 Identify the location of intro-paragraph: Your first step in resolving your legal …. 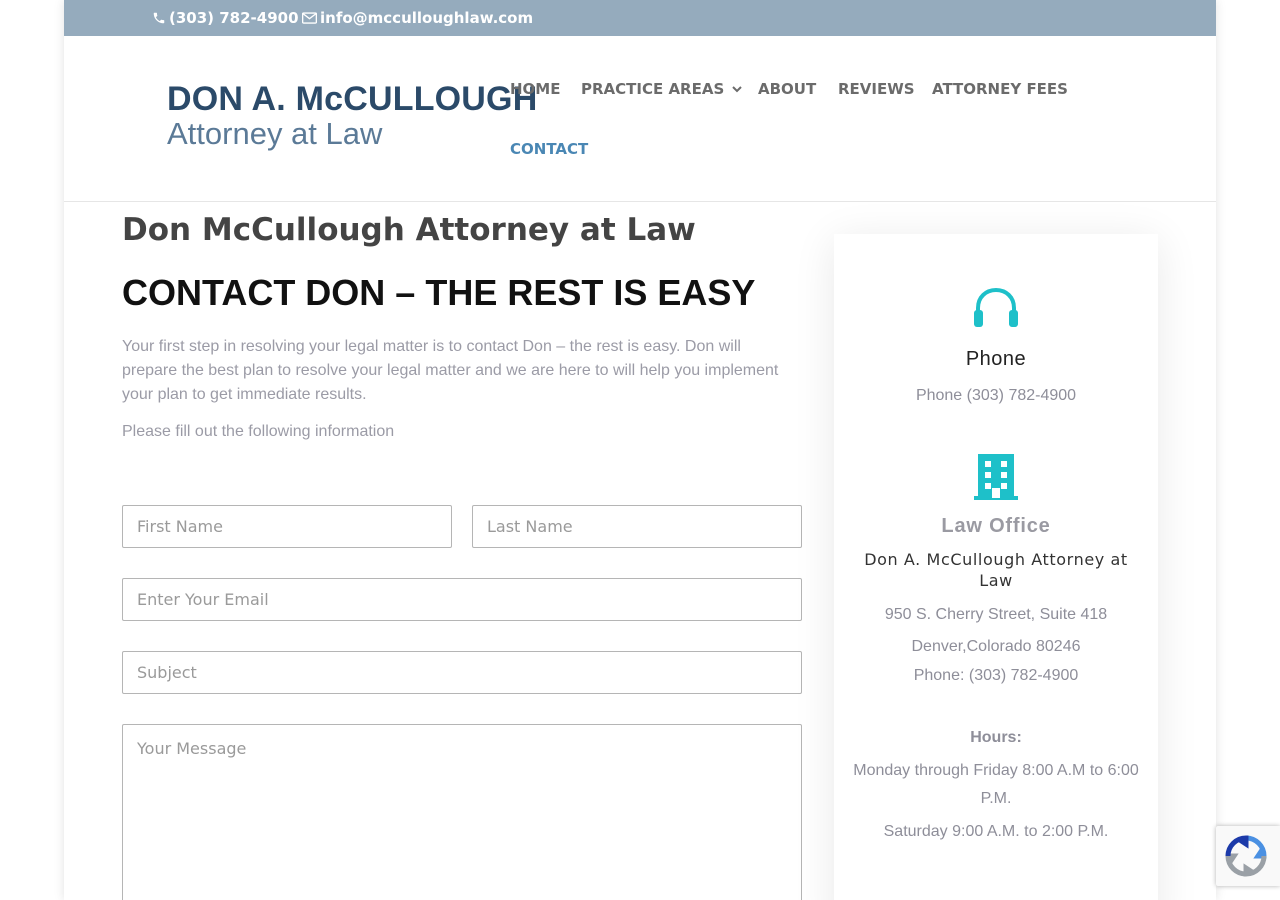
(450, 370).